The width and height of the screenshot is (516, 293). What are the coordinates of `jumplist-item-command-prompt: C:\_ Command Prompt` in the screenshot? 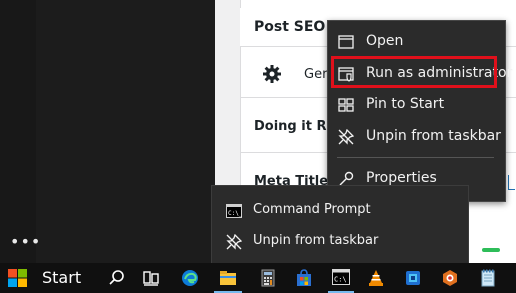 It's located at (340, 210).